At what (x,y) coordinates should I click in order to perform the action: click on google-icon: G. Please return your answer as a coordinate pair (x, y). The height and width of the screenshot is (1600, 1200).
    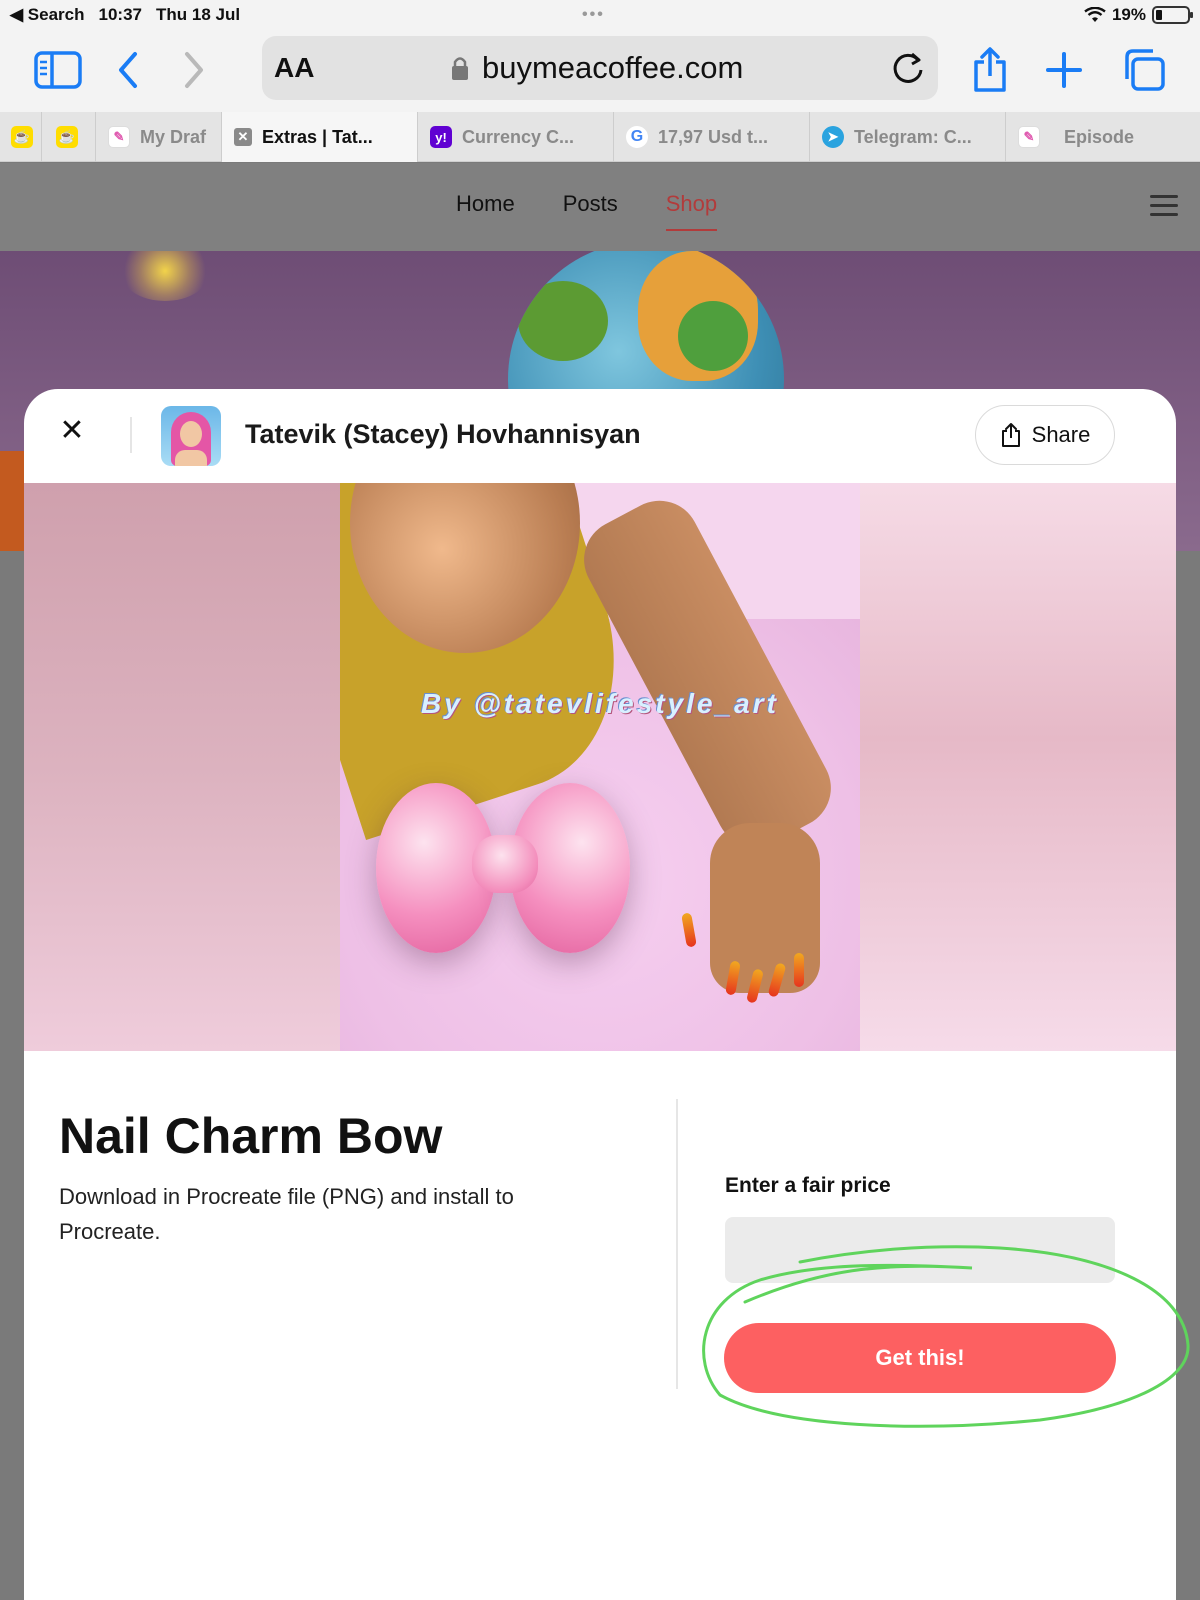
    Looking at the image, I should click on (637, 137).